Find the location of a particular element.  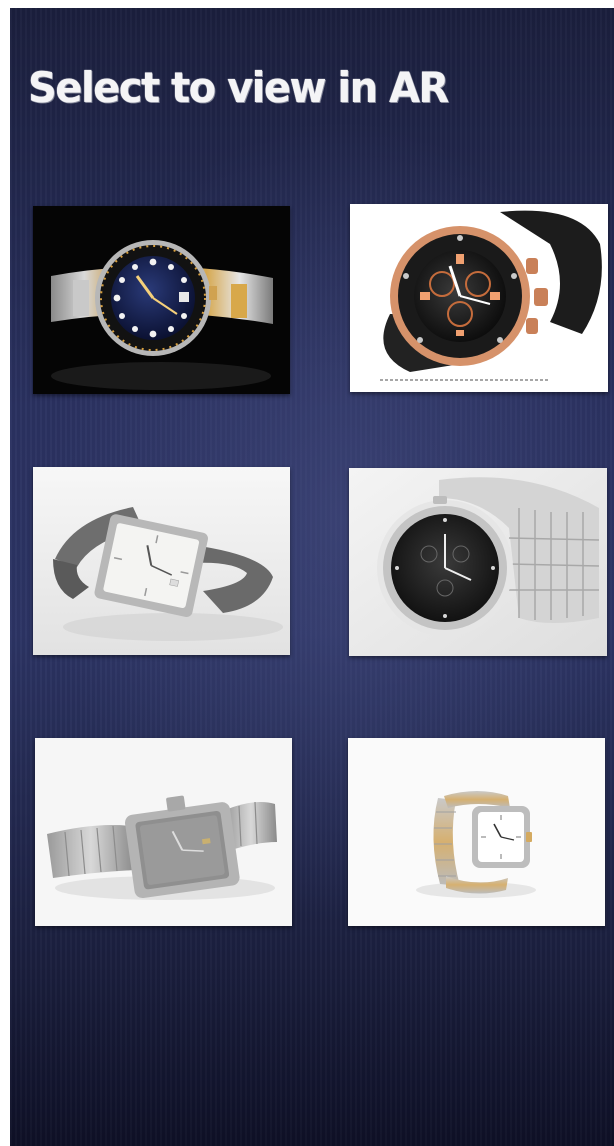

watch-6-image is located at coordinates (476, 832).